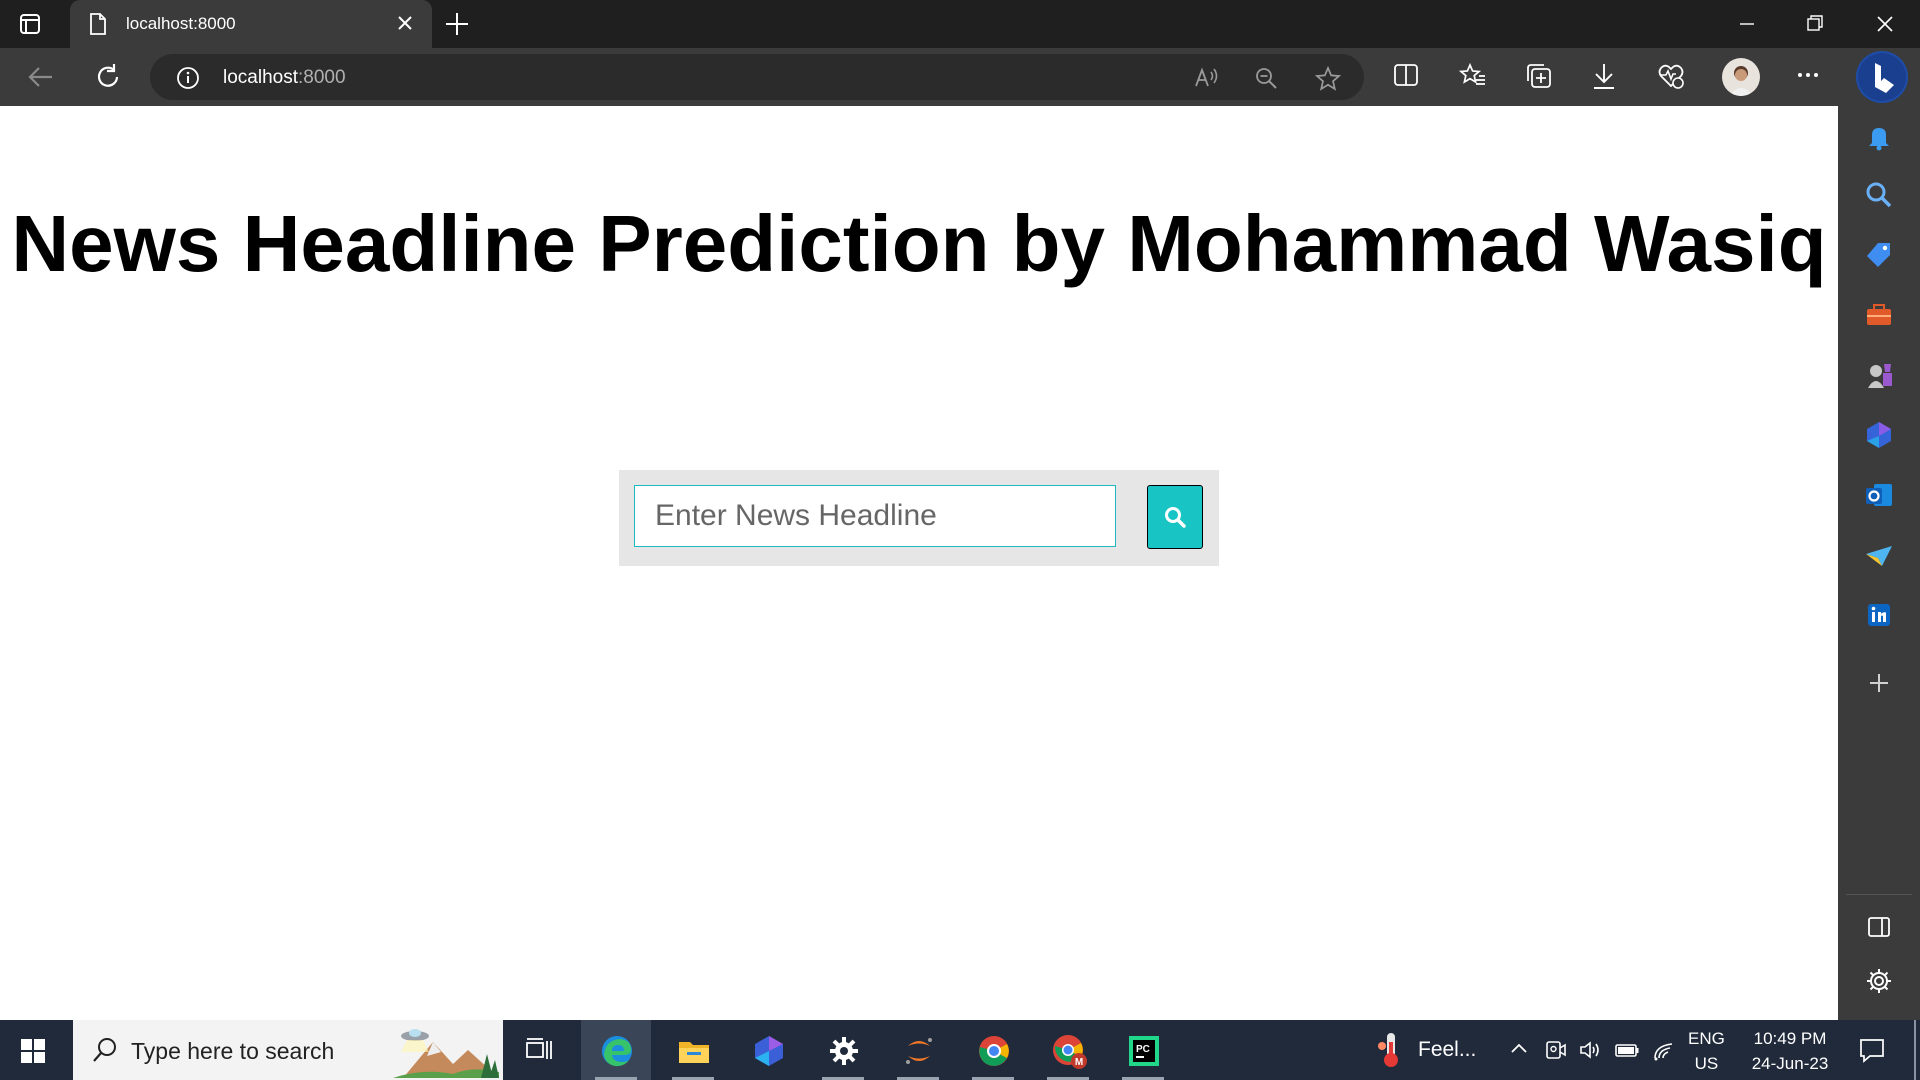 This screenshot has height=1080, width=1920. I want to click on meet-now-icon, so click(1555, 1050).